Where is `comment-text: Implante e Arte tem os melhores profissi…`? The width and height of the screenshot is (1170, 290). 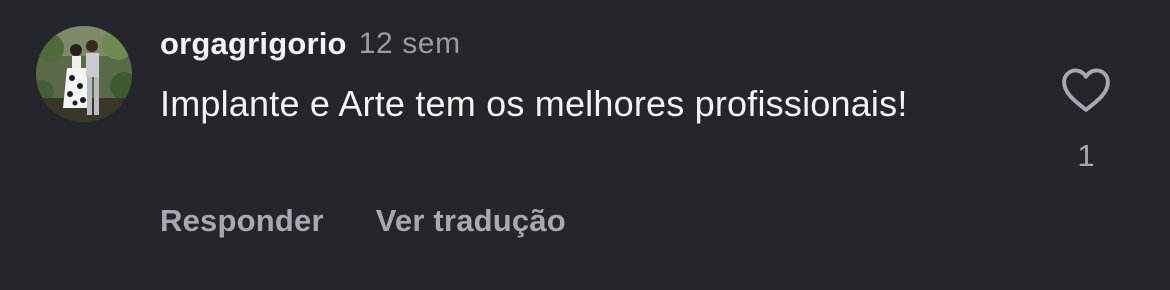 comment-text: Implante e Arte tem os melhores profissi… is located at coordinates (534, 103).